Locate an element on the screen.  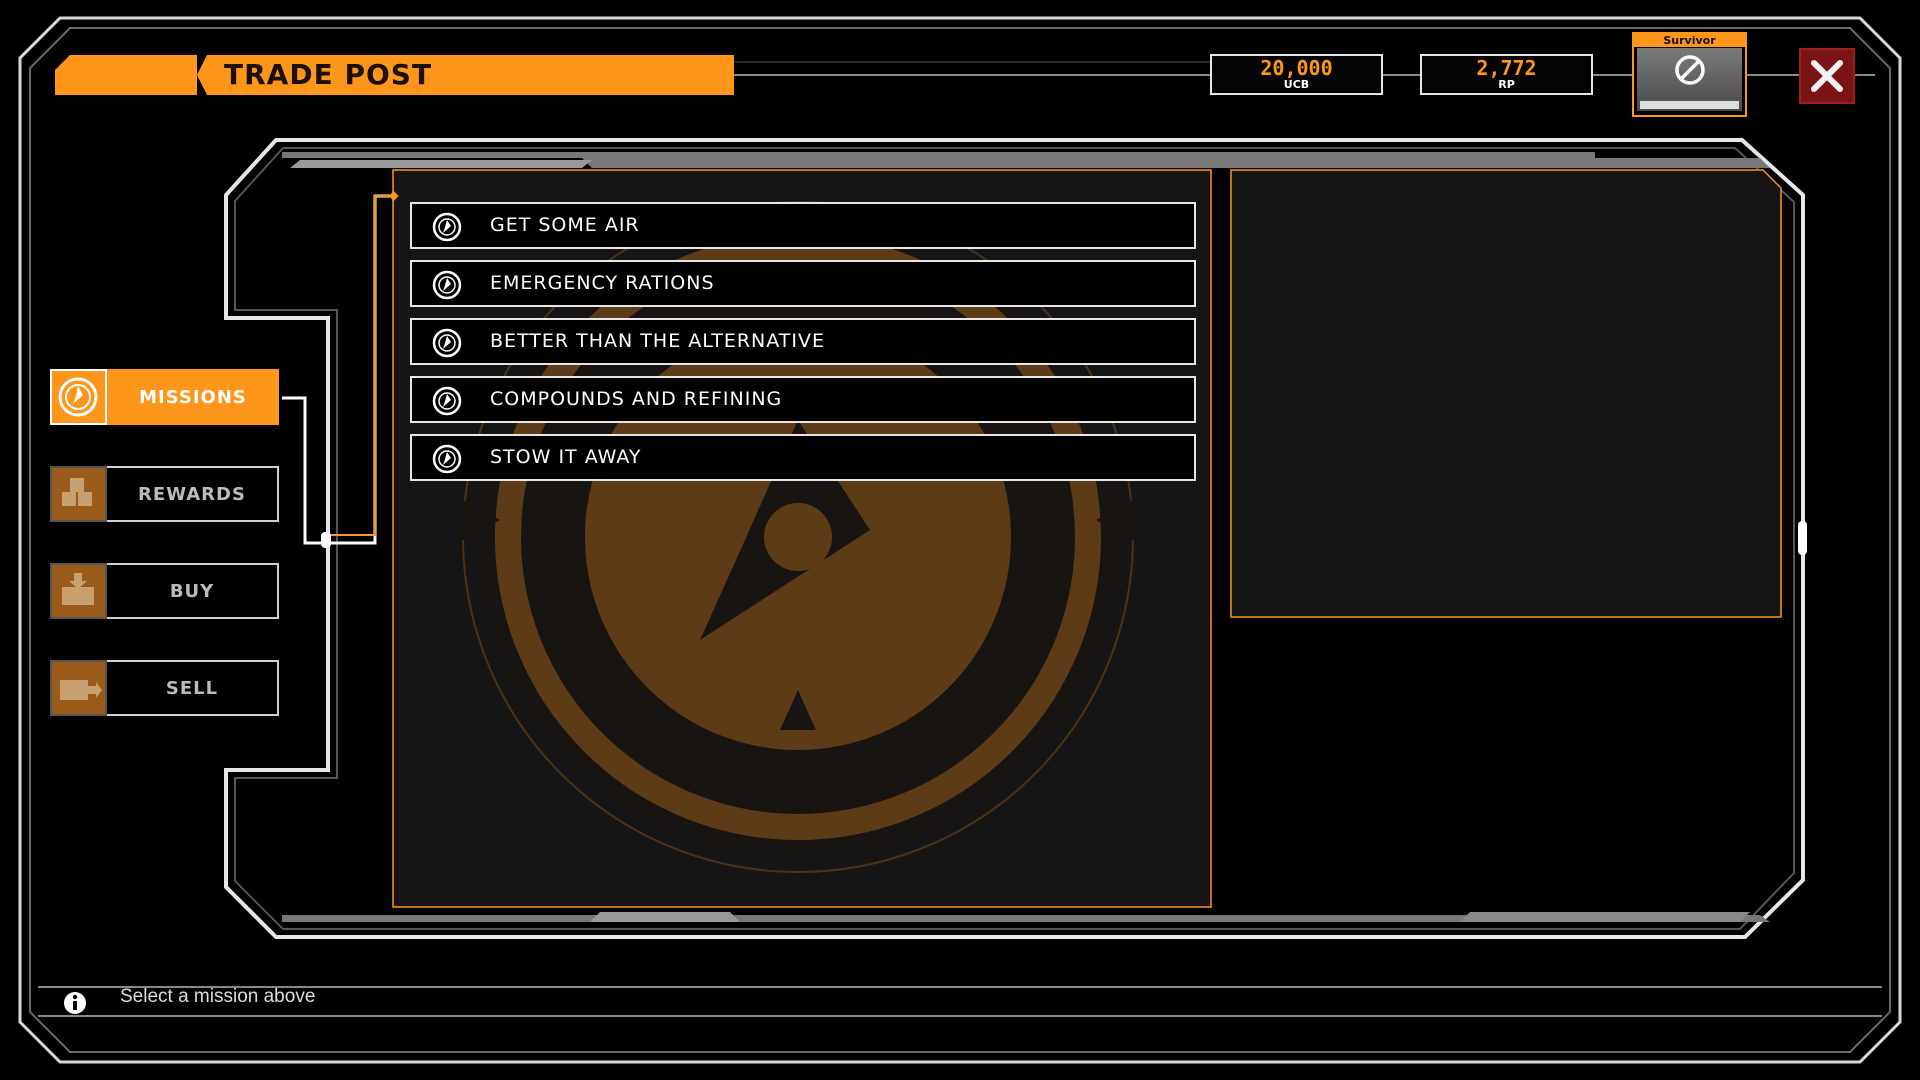
mission-label: GET SOME AIR is located at coordinates (565, 225).